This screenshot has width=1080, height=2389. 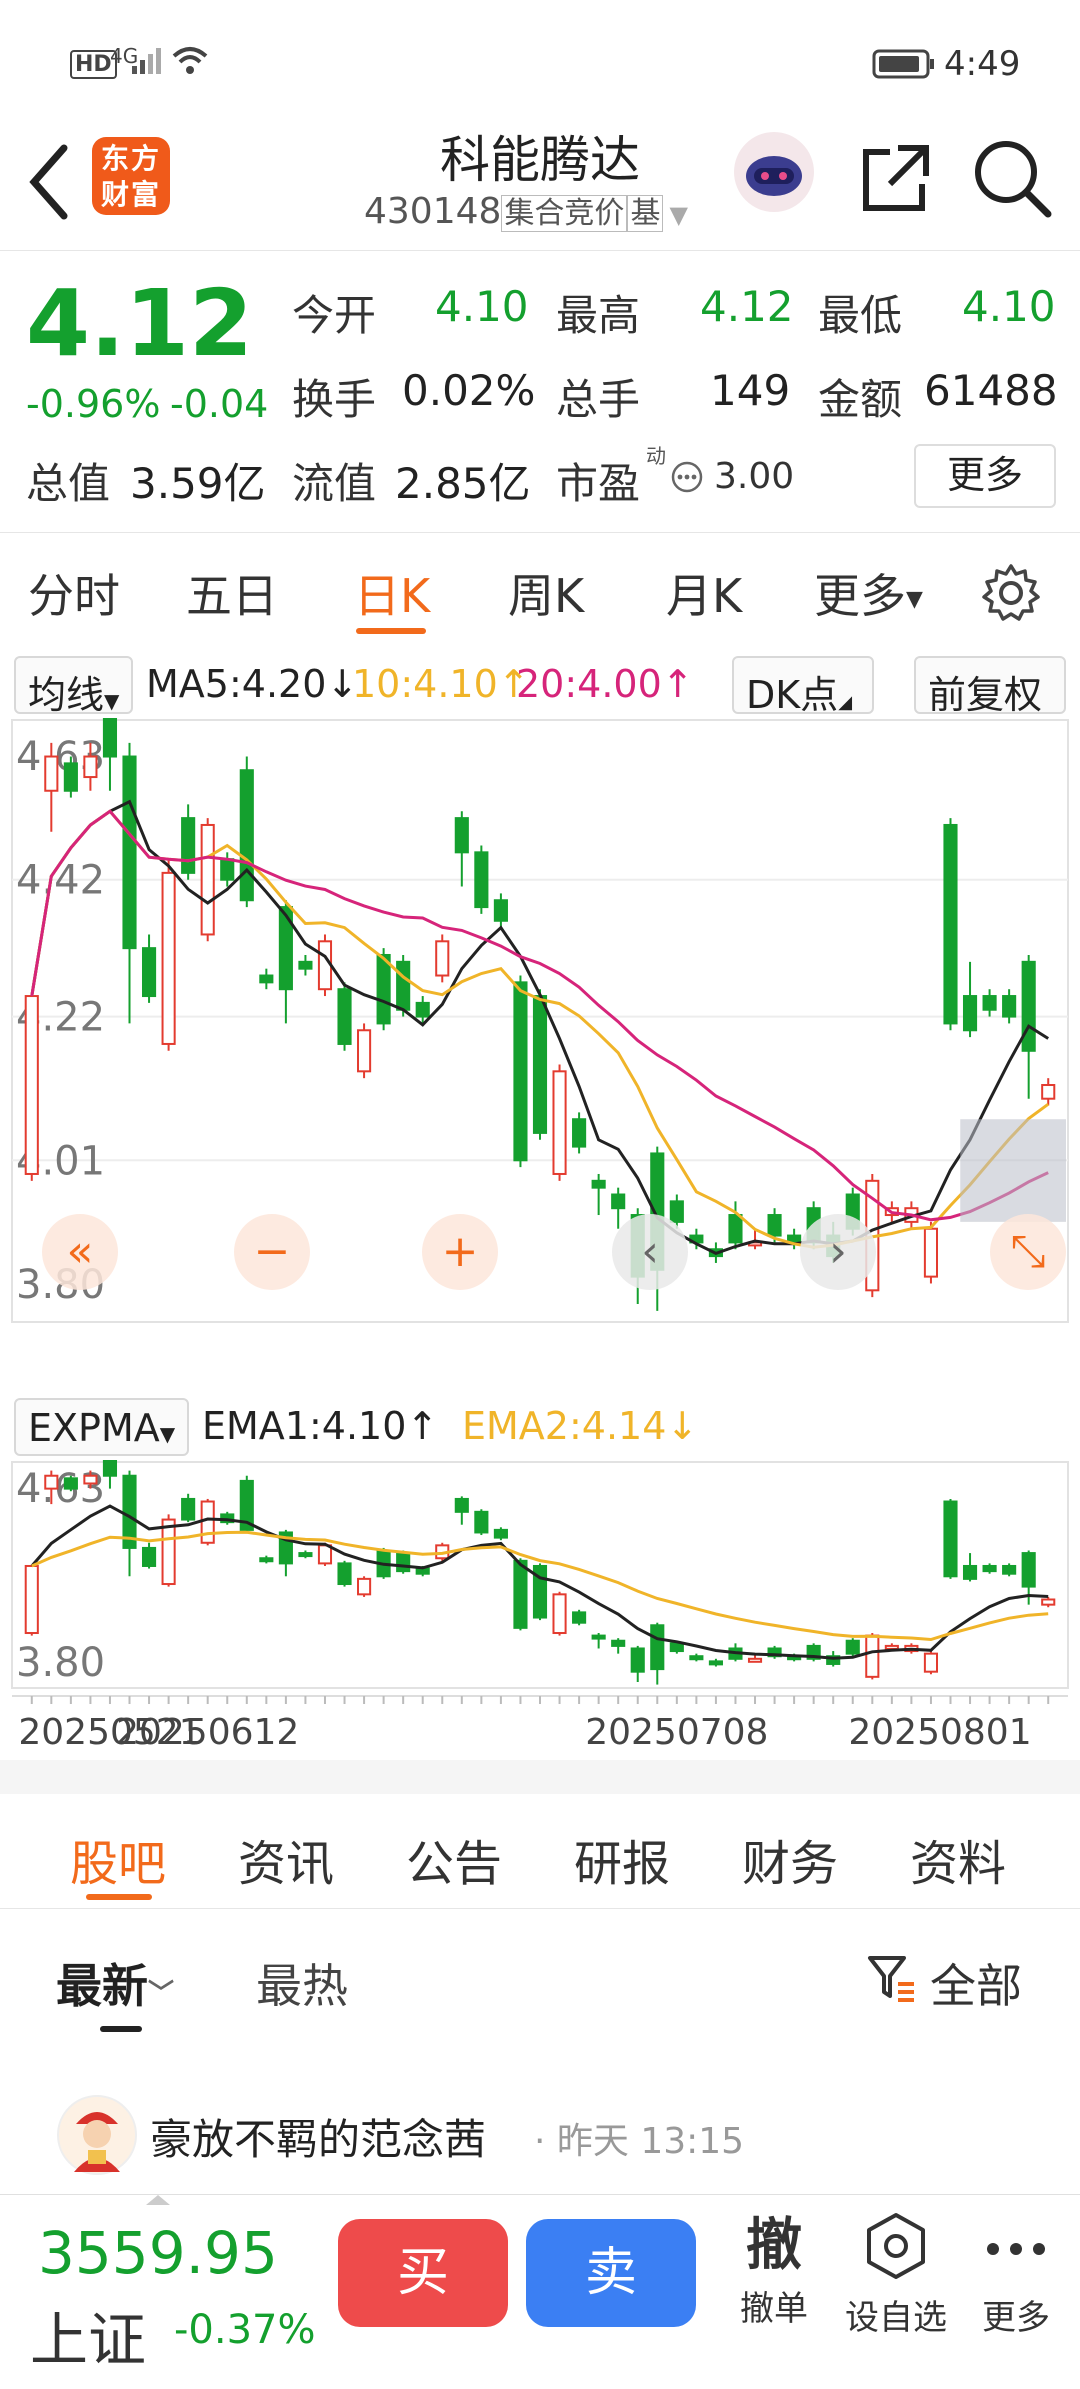 I want to click on open-label: 今开, so click(x=334, y=315).